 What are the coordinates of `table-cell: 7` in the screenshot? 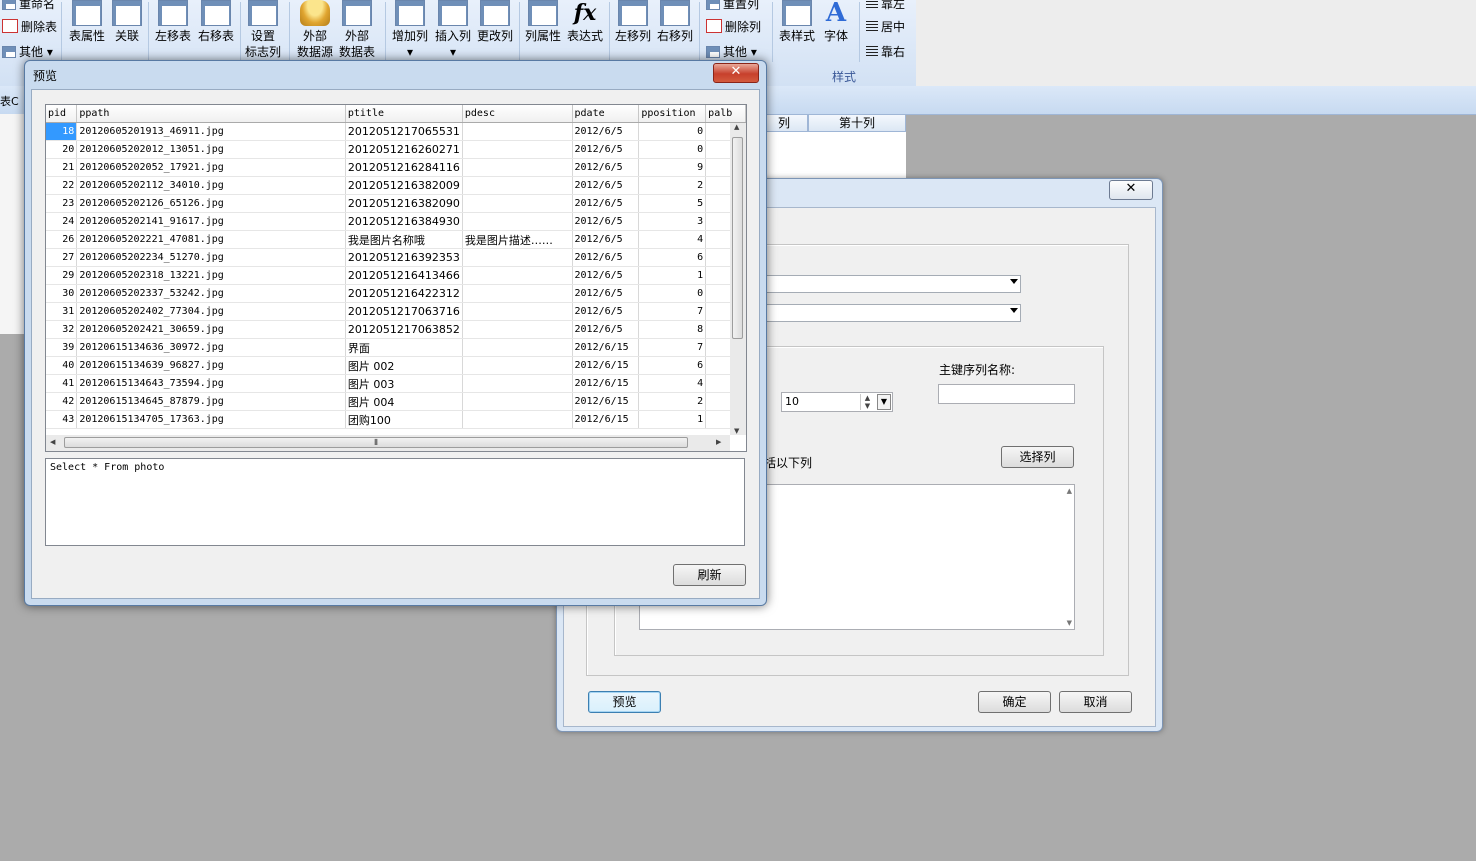 It's located at (672, 347).